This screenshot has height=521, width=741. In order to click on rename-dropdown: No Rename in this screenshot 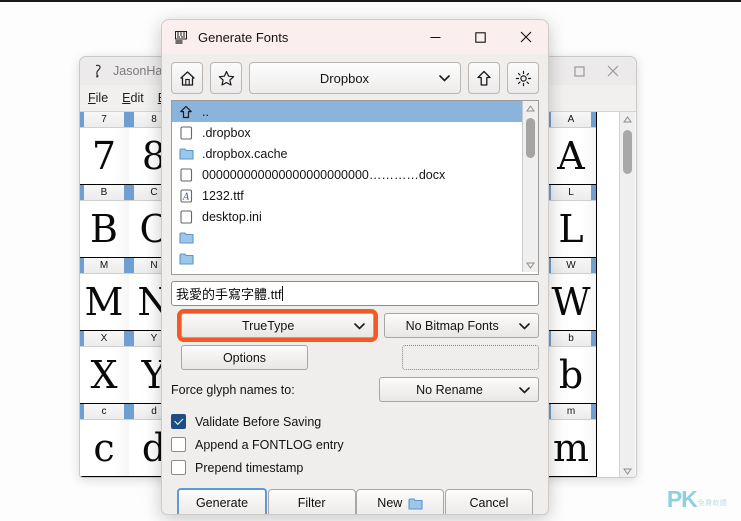, I will do `click(459, 389)`.